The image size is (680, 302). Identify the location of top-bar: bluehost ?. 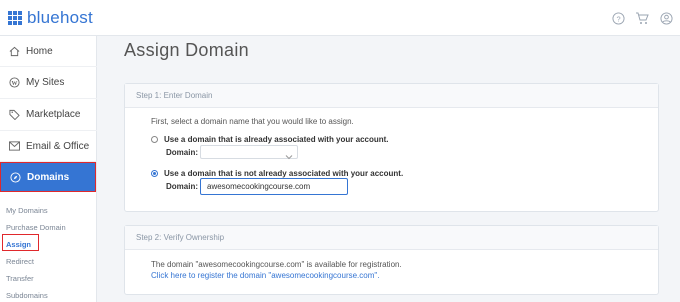
(340, 18).